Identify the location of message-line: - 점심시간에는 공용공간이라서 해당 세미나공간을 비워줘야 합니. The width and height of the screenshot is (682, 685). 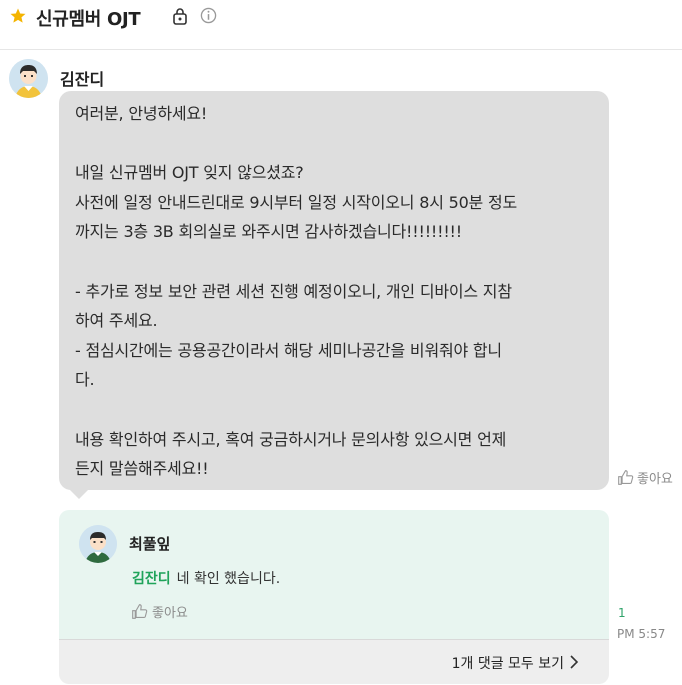
(288, 350).